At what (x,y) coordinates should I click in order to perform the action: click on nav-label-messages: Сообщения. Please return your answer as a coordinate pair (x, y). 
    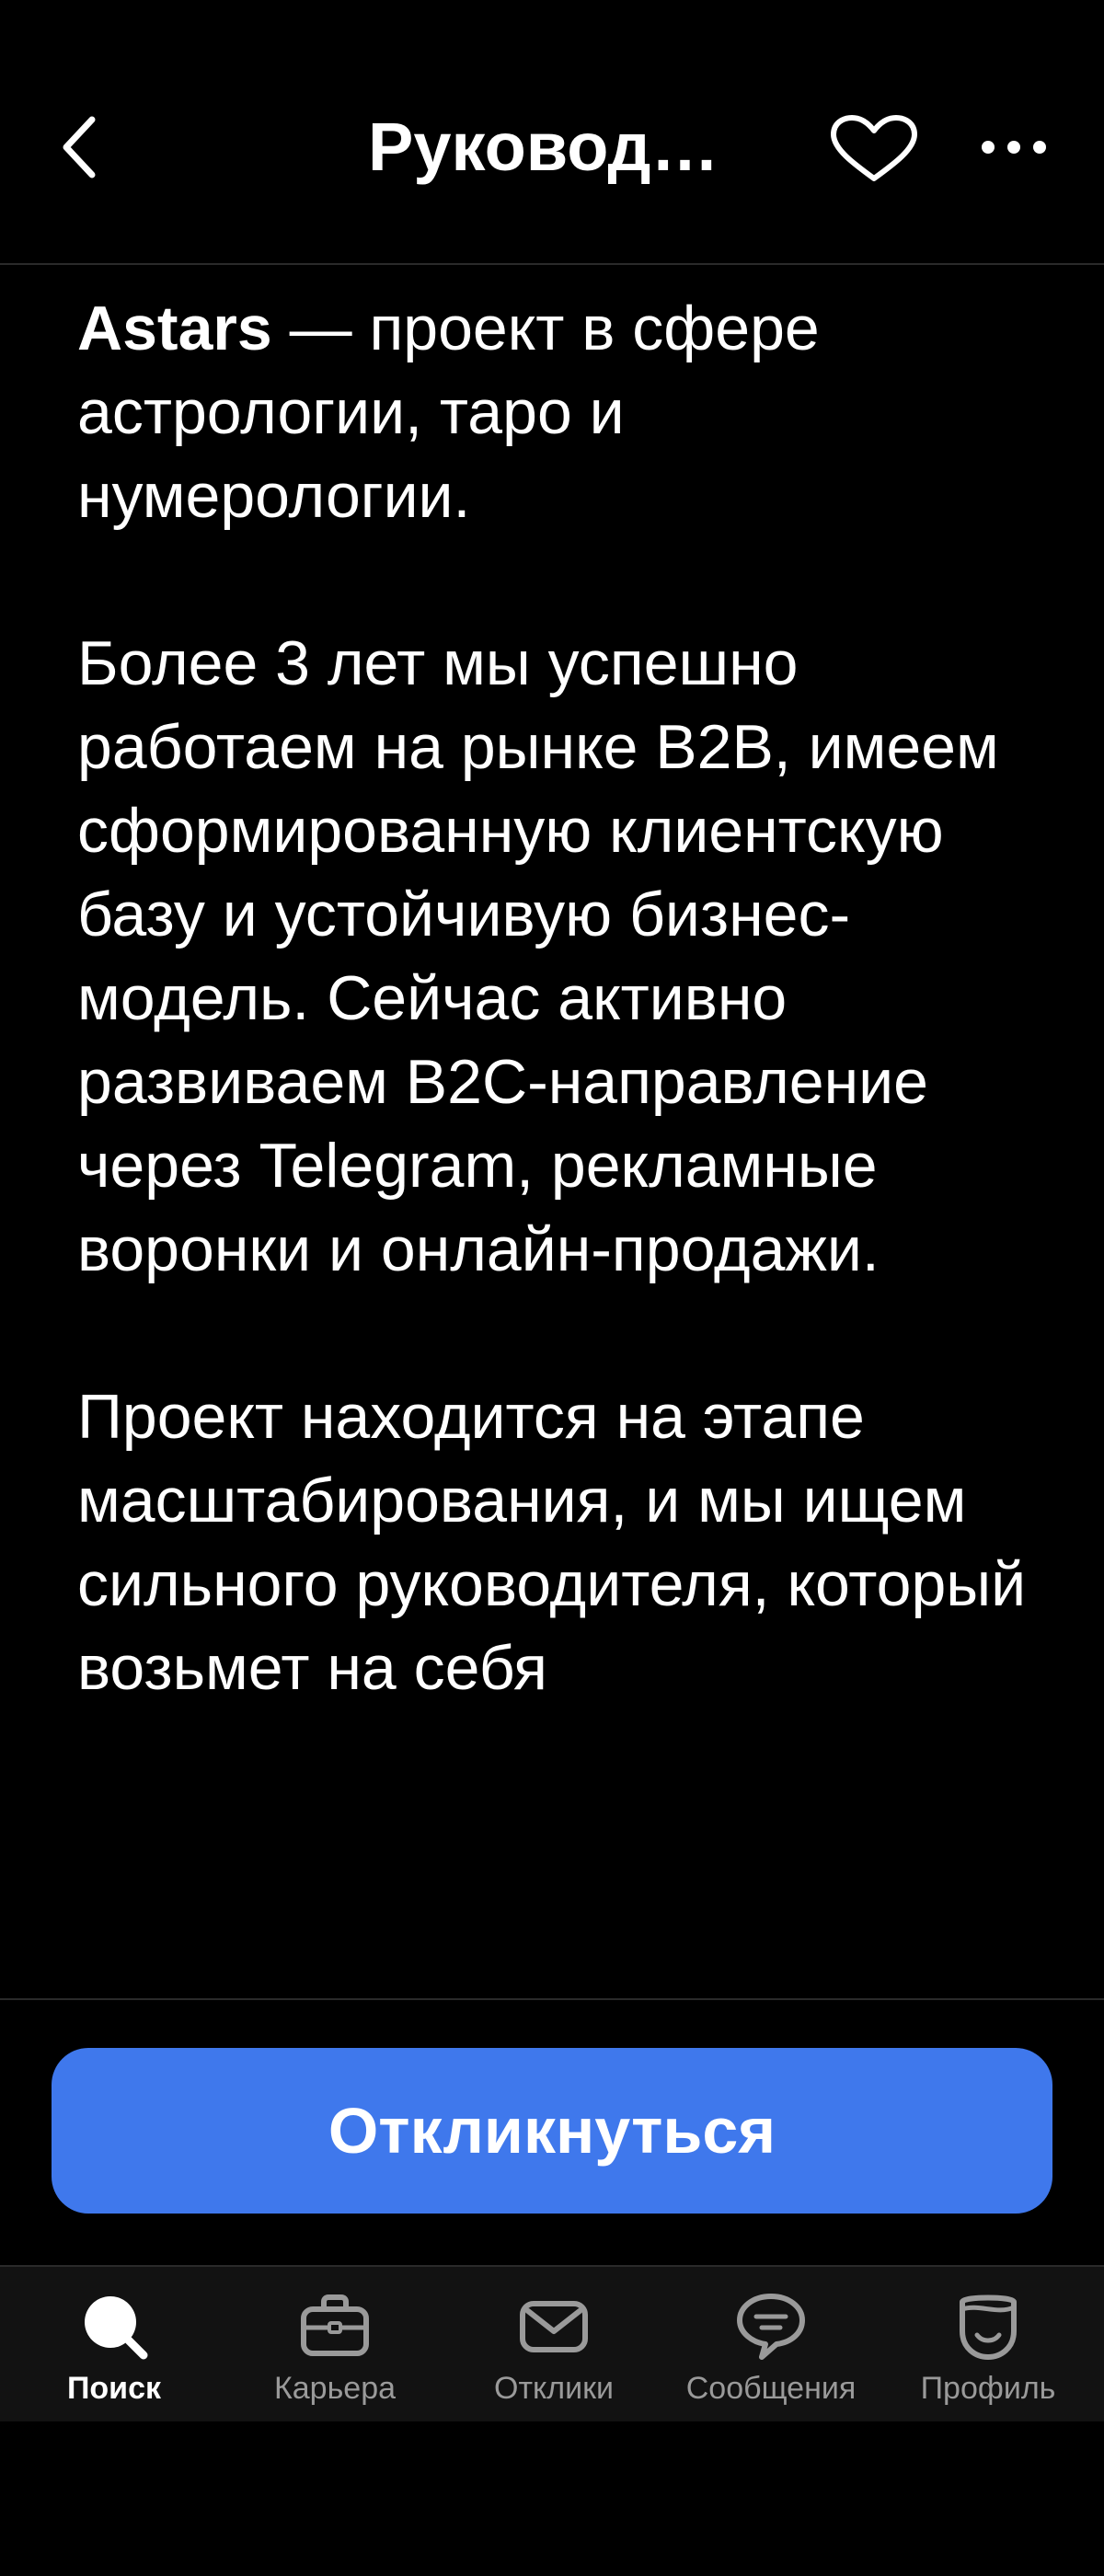
    Looking at the image, I should click on (771, 2388).